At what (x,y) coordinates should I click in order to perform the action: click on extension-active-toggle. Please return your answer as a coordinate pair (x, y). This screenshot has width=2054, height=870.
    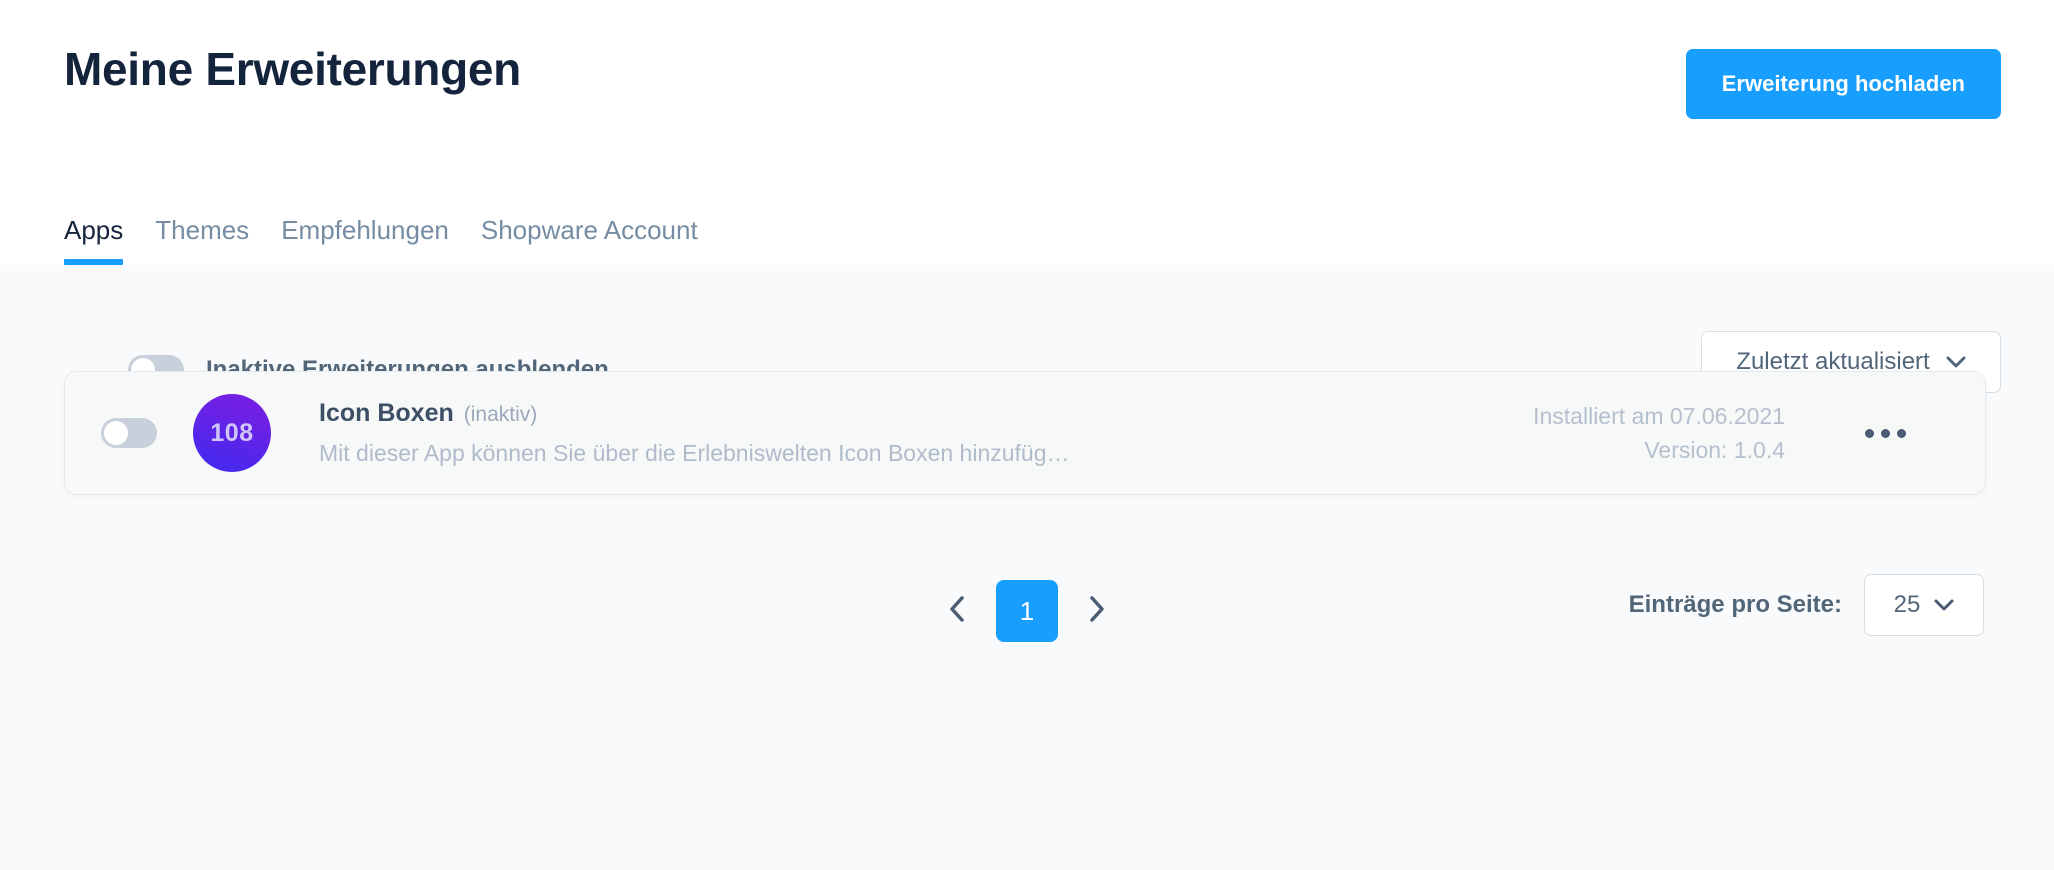
    Looking at the image, I should click on (129, 433).